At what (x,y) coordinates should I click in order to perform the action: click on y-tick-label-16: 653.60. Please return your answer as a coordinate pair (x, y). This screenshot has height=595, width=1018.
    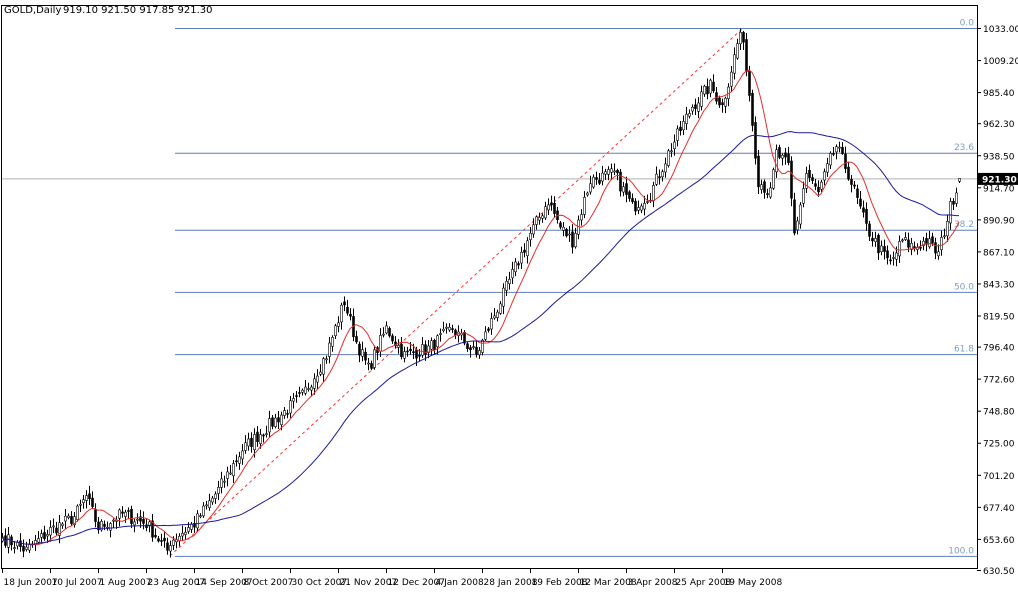
    Looking at the image, I should click on (999, 541).